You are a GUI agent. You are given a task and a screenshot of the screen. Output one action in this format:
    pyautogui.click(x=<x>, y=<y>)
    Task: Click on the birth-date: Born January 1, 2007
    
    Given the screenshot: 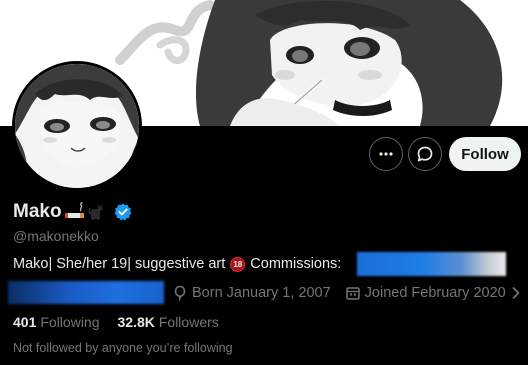 What is the action you would take?
    pyautogui.click(x=251, y=293)
    